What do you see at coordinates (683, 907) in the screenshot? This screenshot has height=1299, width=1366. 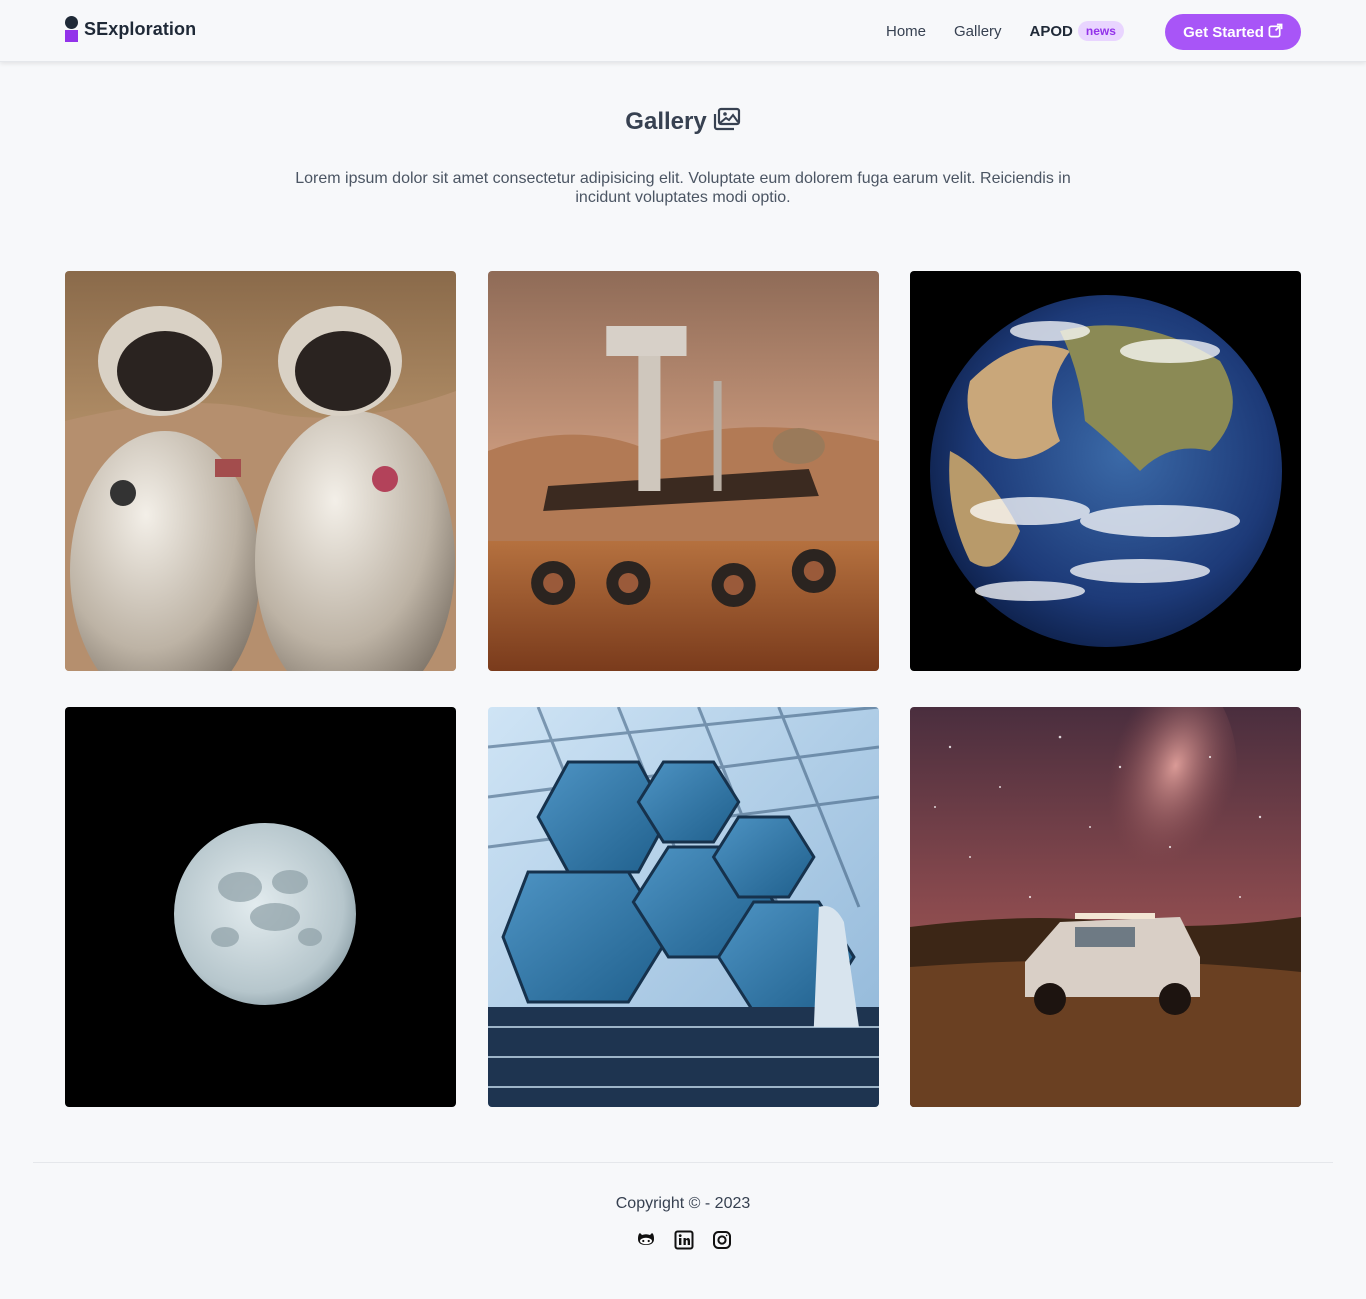 I see `gallery-image-telescope` at bounding box center [683, 907].